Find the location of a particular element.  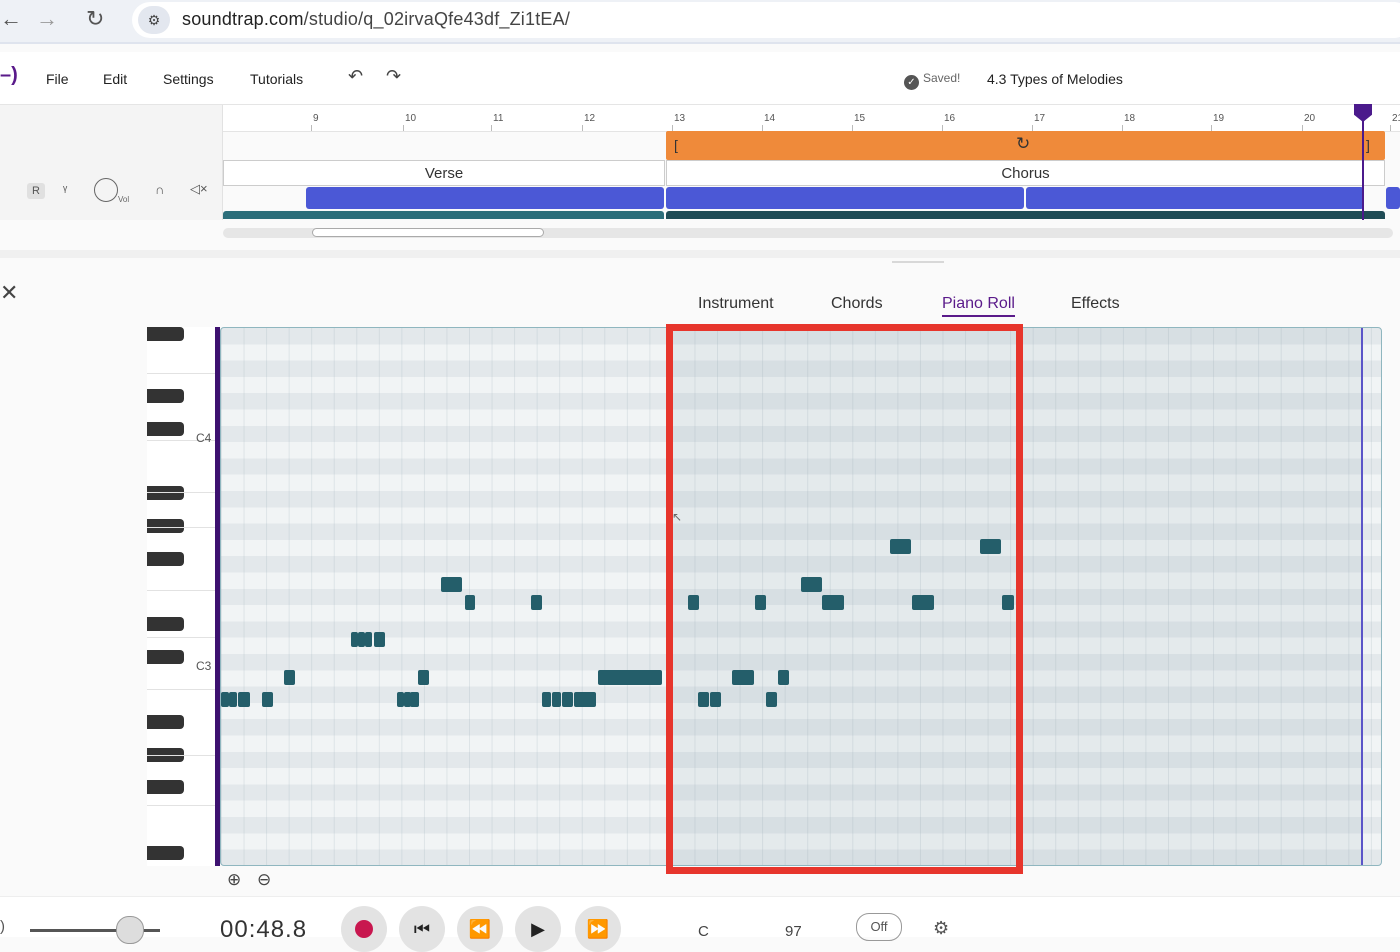

record-button is located at coordinates (364, 929).